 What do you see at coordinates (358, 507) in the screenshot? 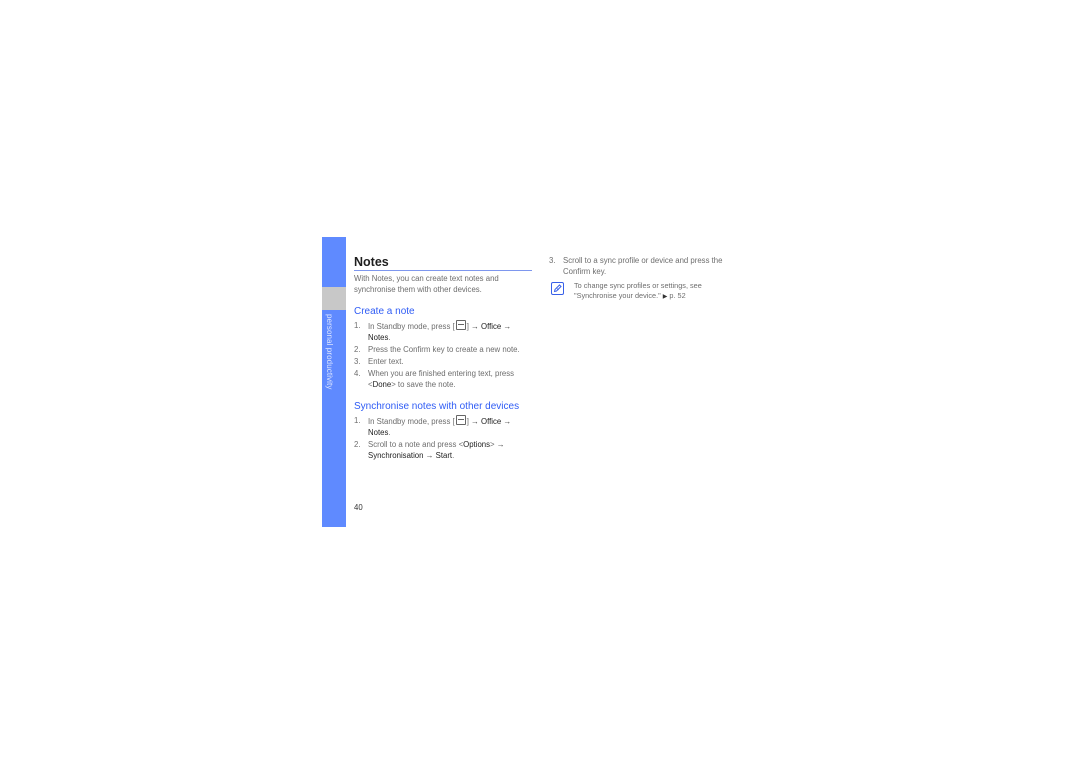
I see `page-number: 40` at bounding box center [358, 507].